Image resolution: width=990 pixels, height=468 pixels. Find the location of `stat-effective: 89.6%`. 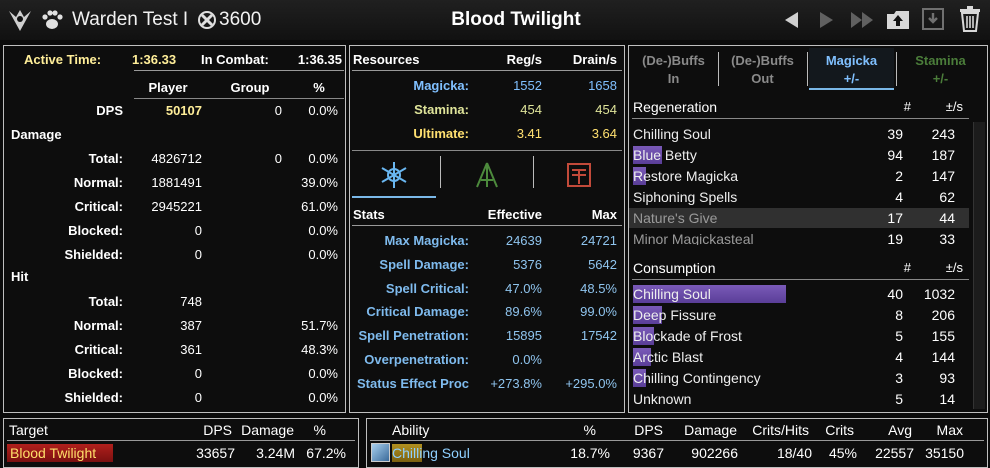

stat-effective: 89.6% is located at coordinates (523, 312).